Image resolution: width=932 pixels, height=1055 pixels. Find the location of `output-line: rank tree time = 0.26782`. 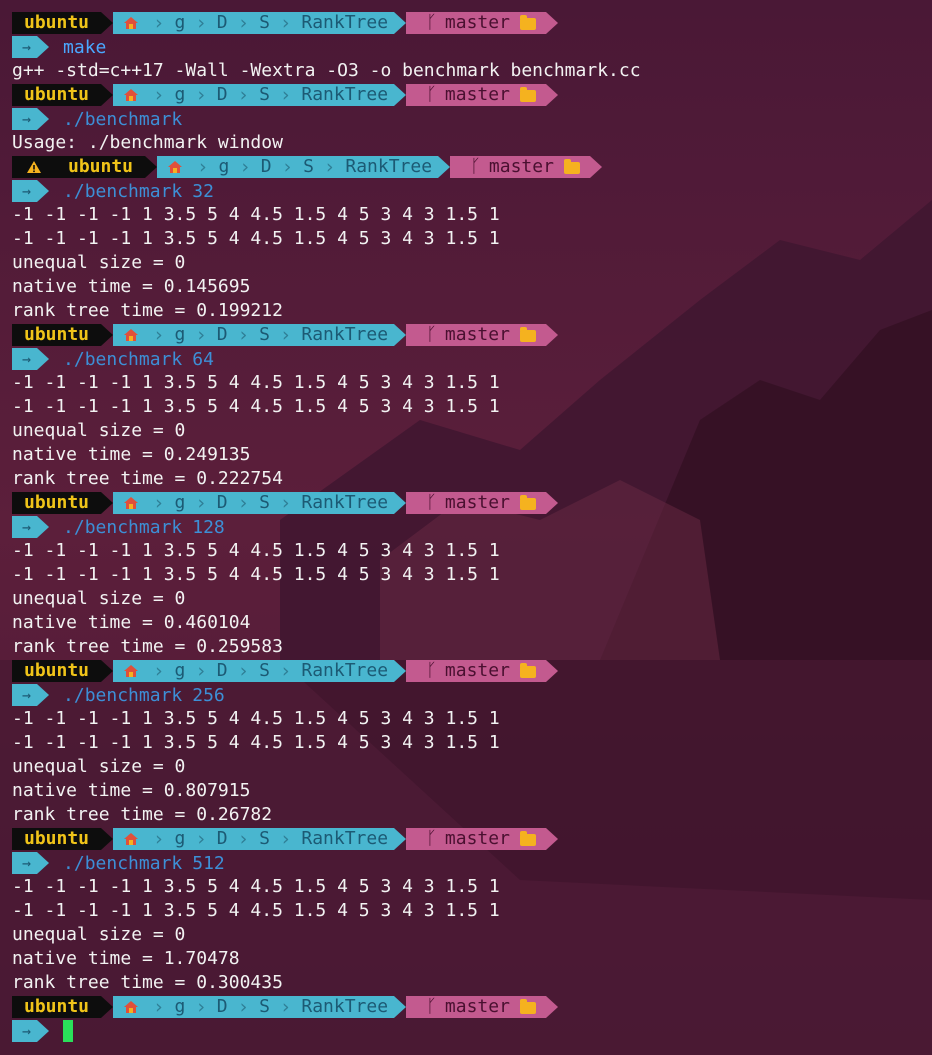

output-line: rank tree time = 0.26782 is located at coordinates (142, 814).